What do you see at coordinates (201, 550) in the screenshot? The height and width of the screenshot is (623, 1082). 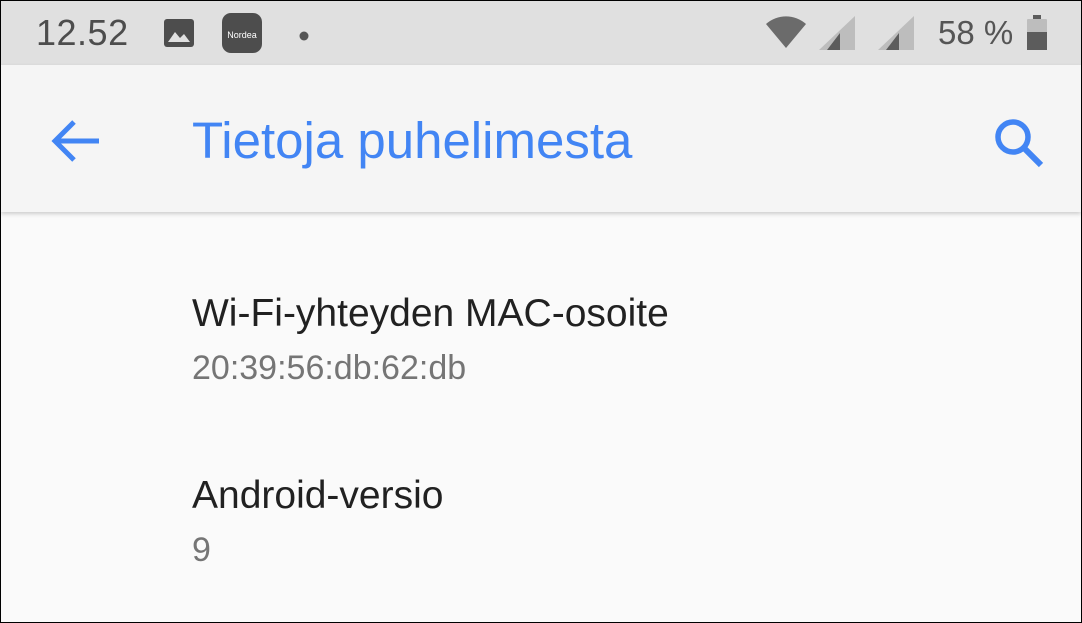 I see `pref-summary: 9` at bounding box center [201, 550].